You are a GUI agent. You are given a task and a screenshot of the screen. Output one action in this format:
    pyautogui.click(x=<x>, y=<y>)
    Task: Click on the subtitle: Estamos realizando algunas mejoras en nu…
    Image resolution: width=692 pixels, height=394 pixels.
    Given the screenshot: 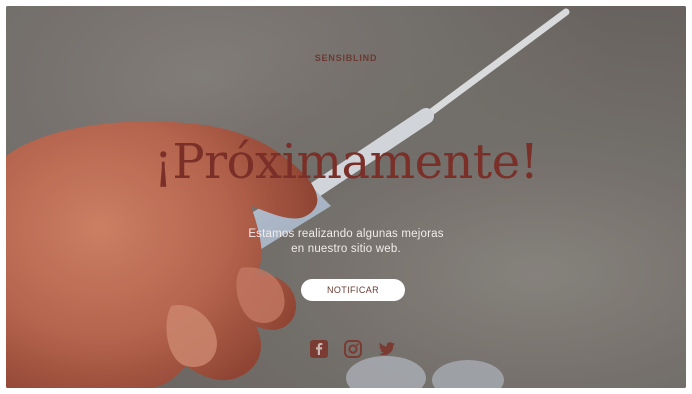 What is the action you would take?
    pyautogui.click(x=346, y=242)
    